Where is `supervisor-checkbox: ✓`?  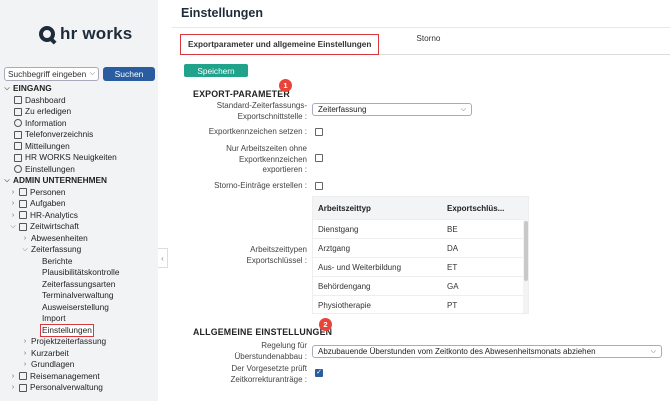 supervisor-checkbox: ✓ is located at coordinates (319, 373).